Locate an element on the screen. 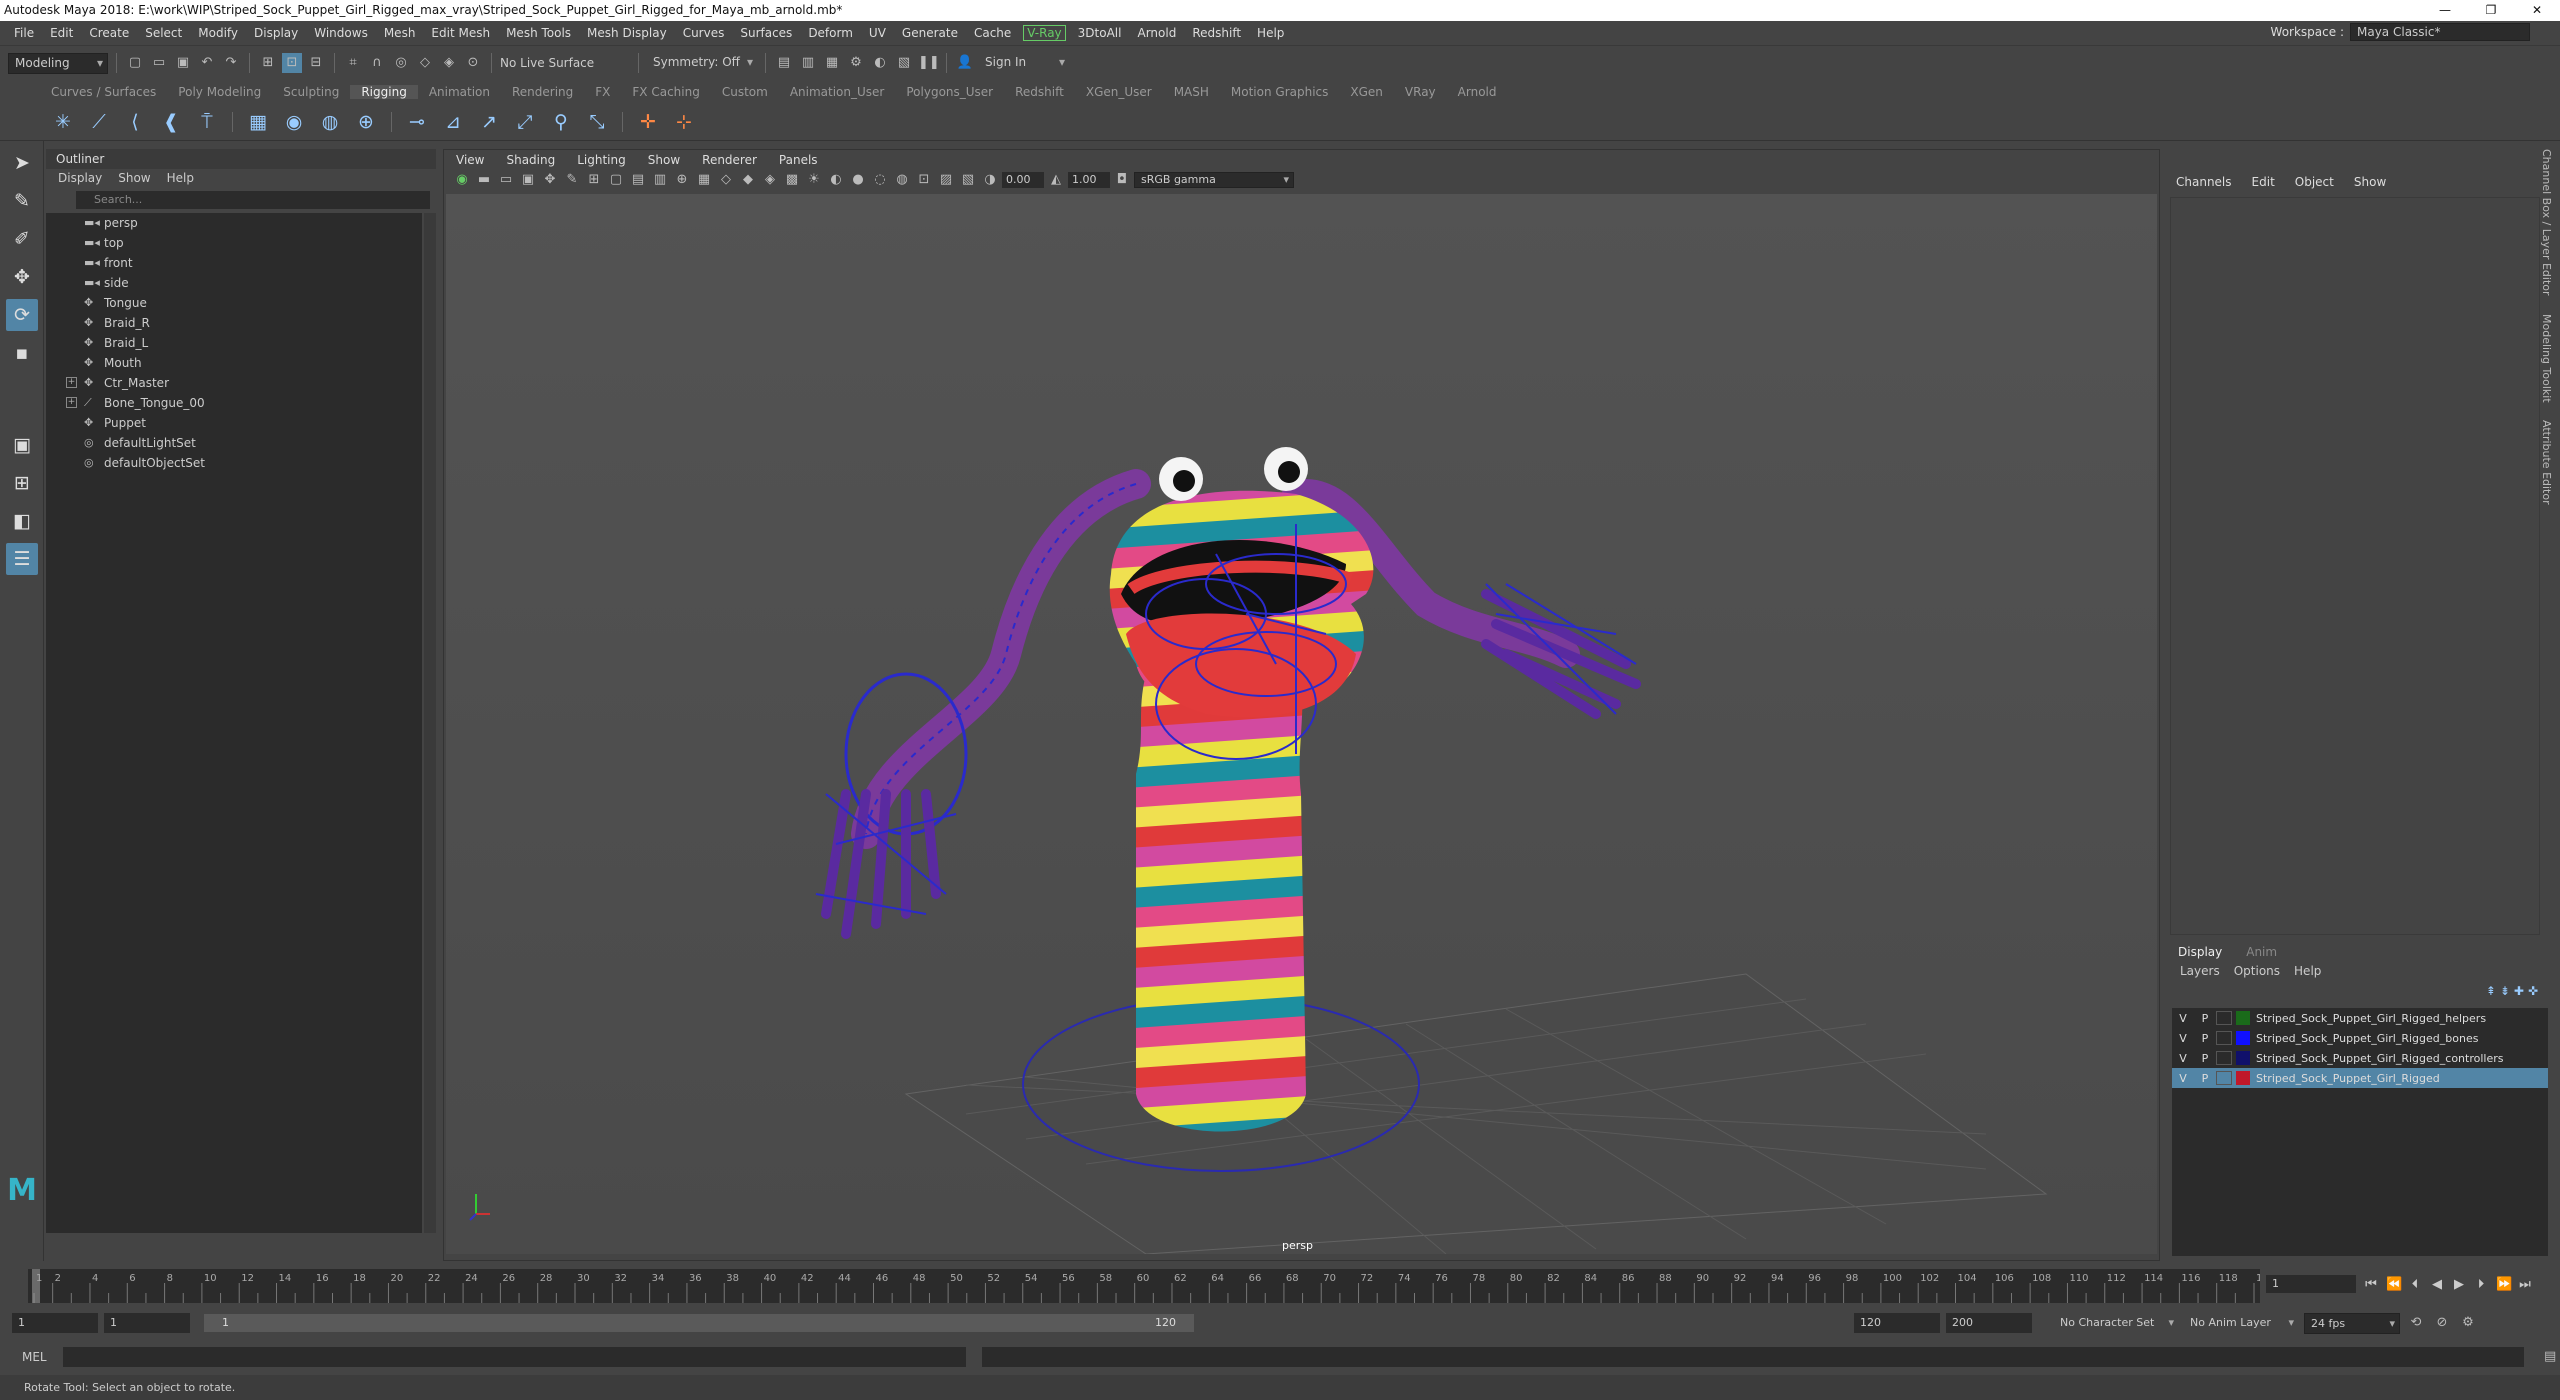 The width and height of the screenshot is (2560, 1400). current-frame-marker is located at coordinates (36, 1286).